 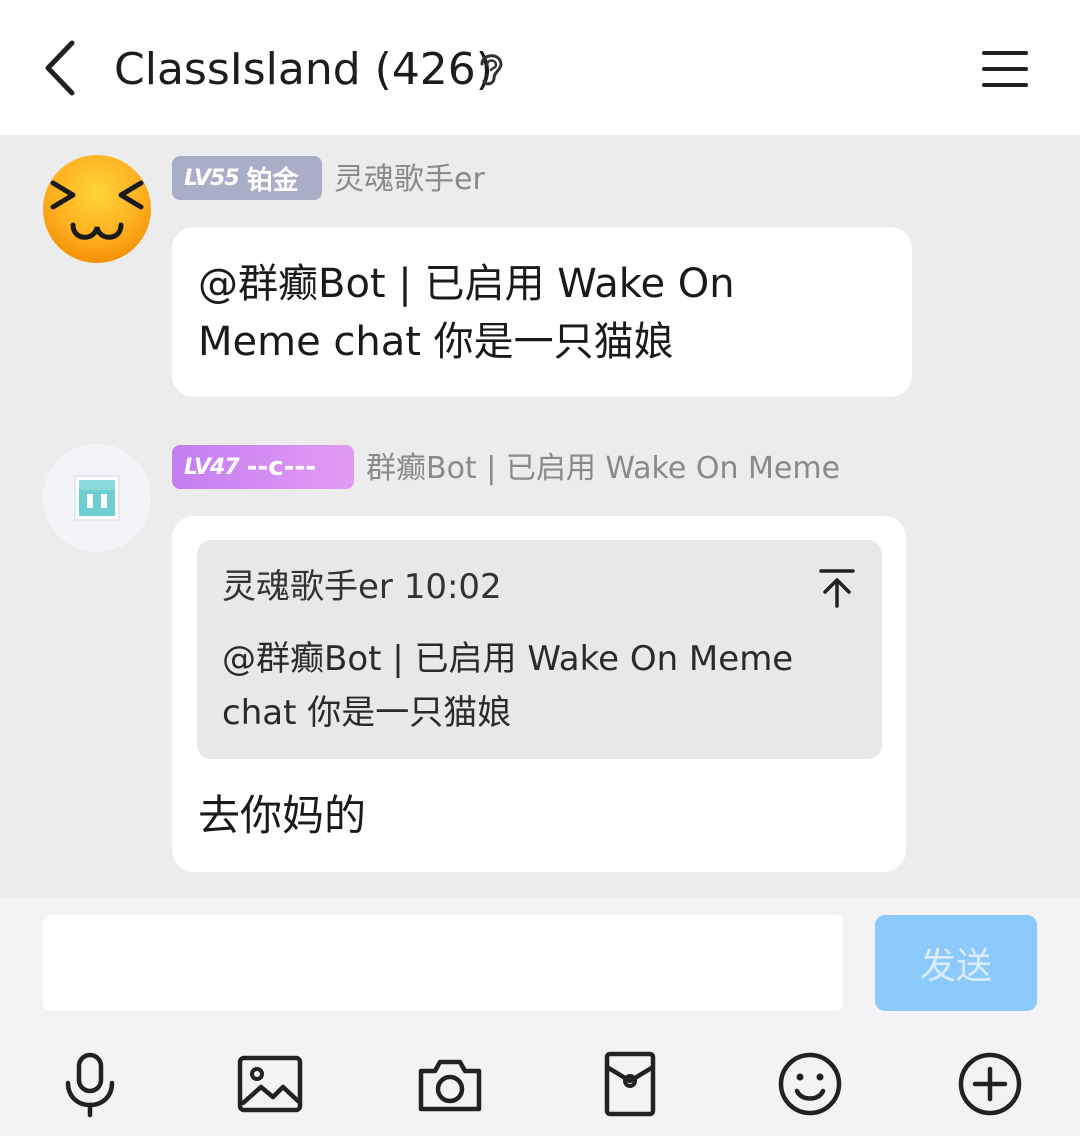 I want to click on red-packet-icon, so click(x=630, y=1084).